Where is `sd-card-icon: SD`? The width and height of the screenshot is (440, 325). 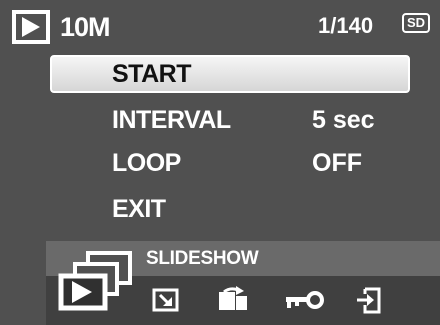 sd-card-icon: SD is located at coordinates (416, 23).